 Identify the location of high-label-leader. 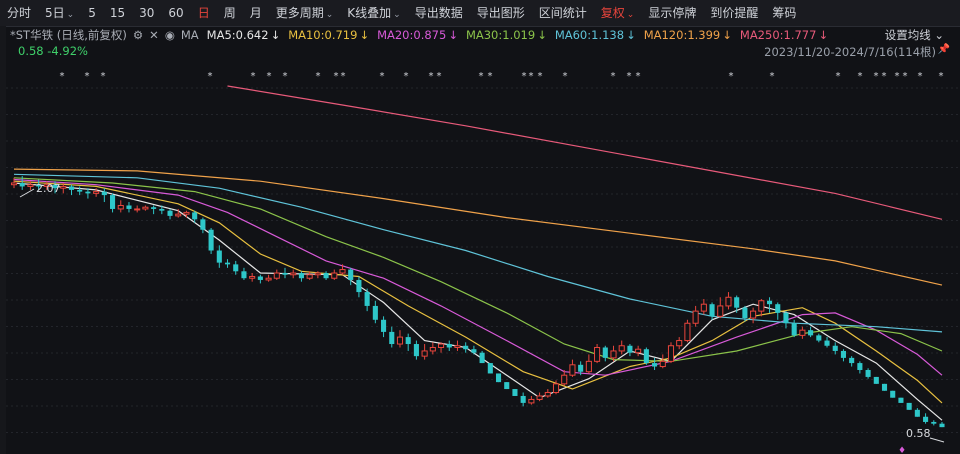
(27, 193).